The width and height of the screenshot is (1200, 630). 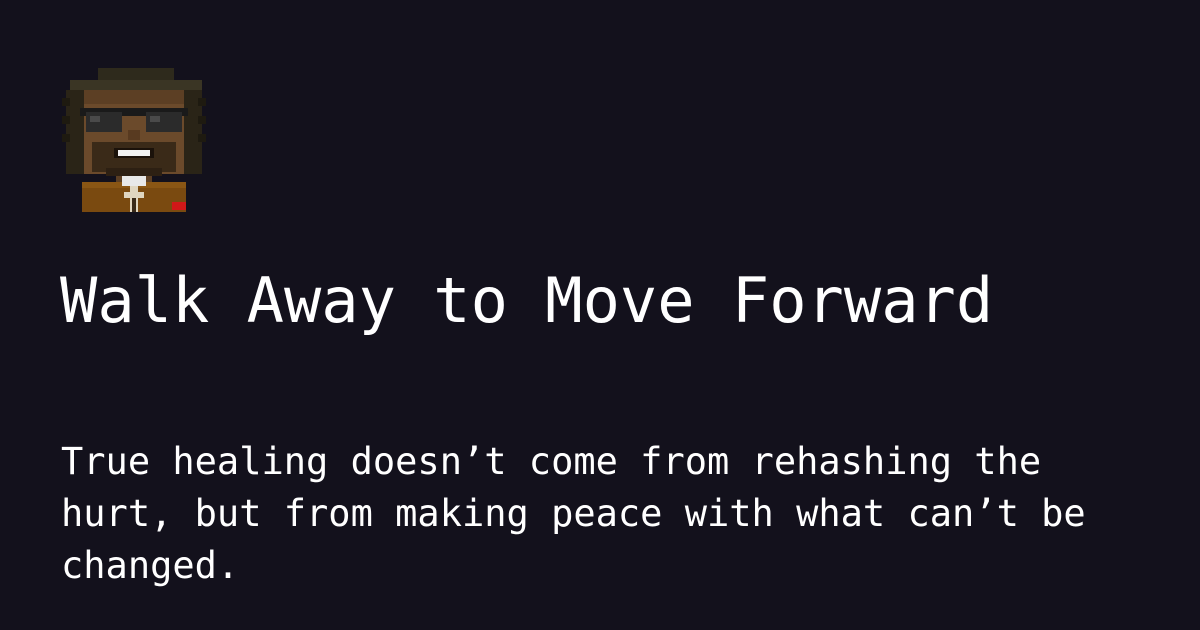 I want to click on post-title: Walk Away to Move Forward, so click(x=527, y=300).